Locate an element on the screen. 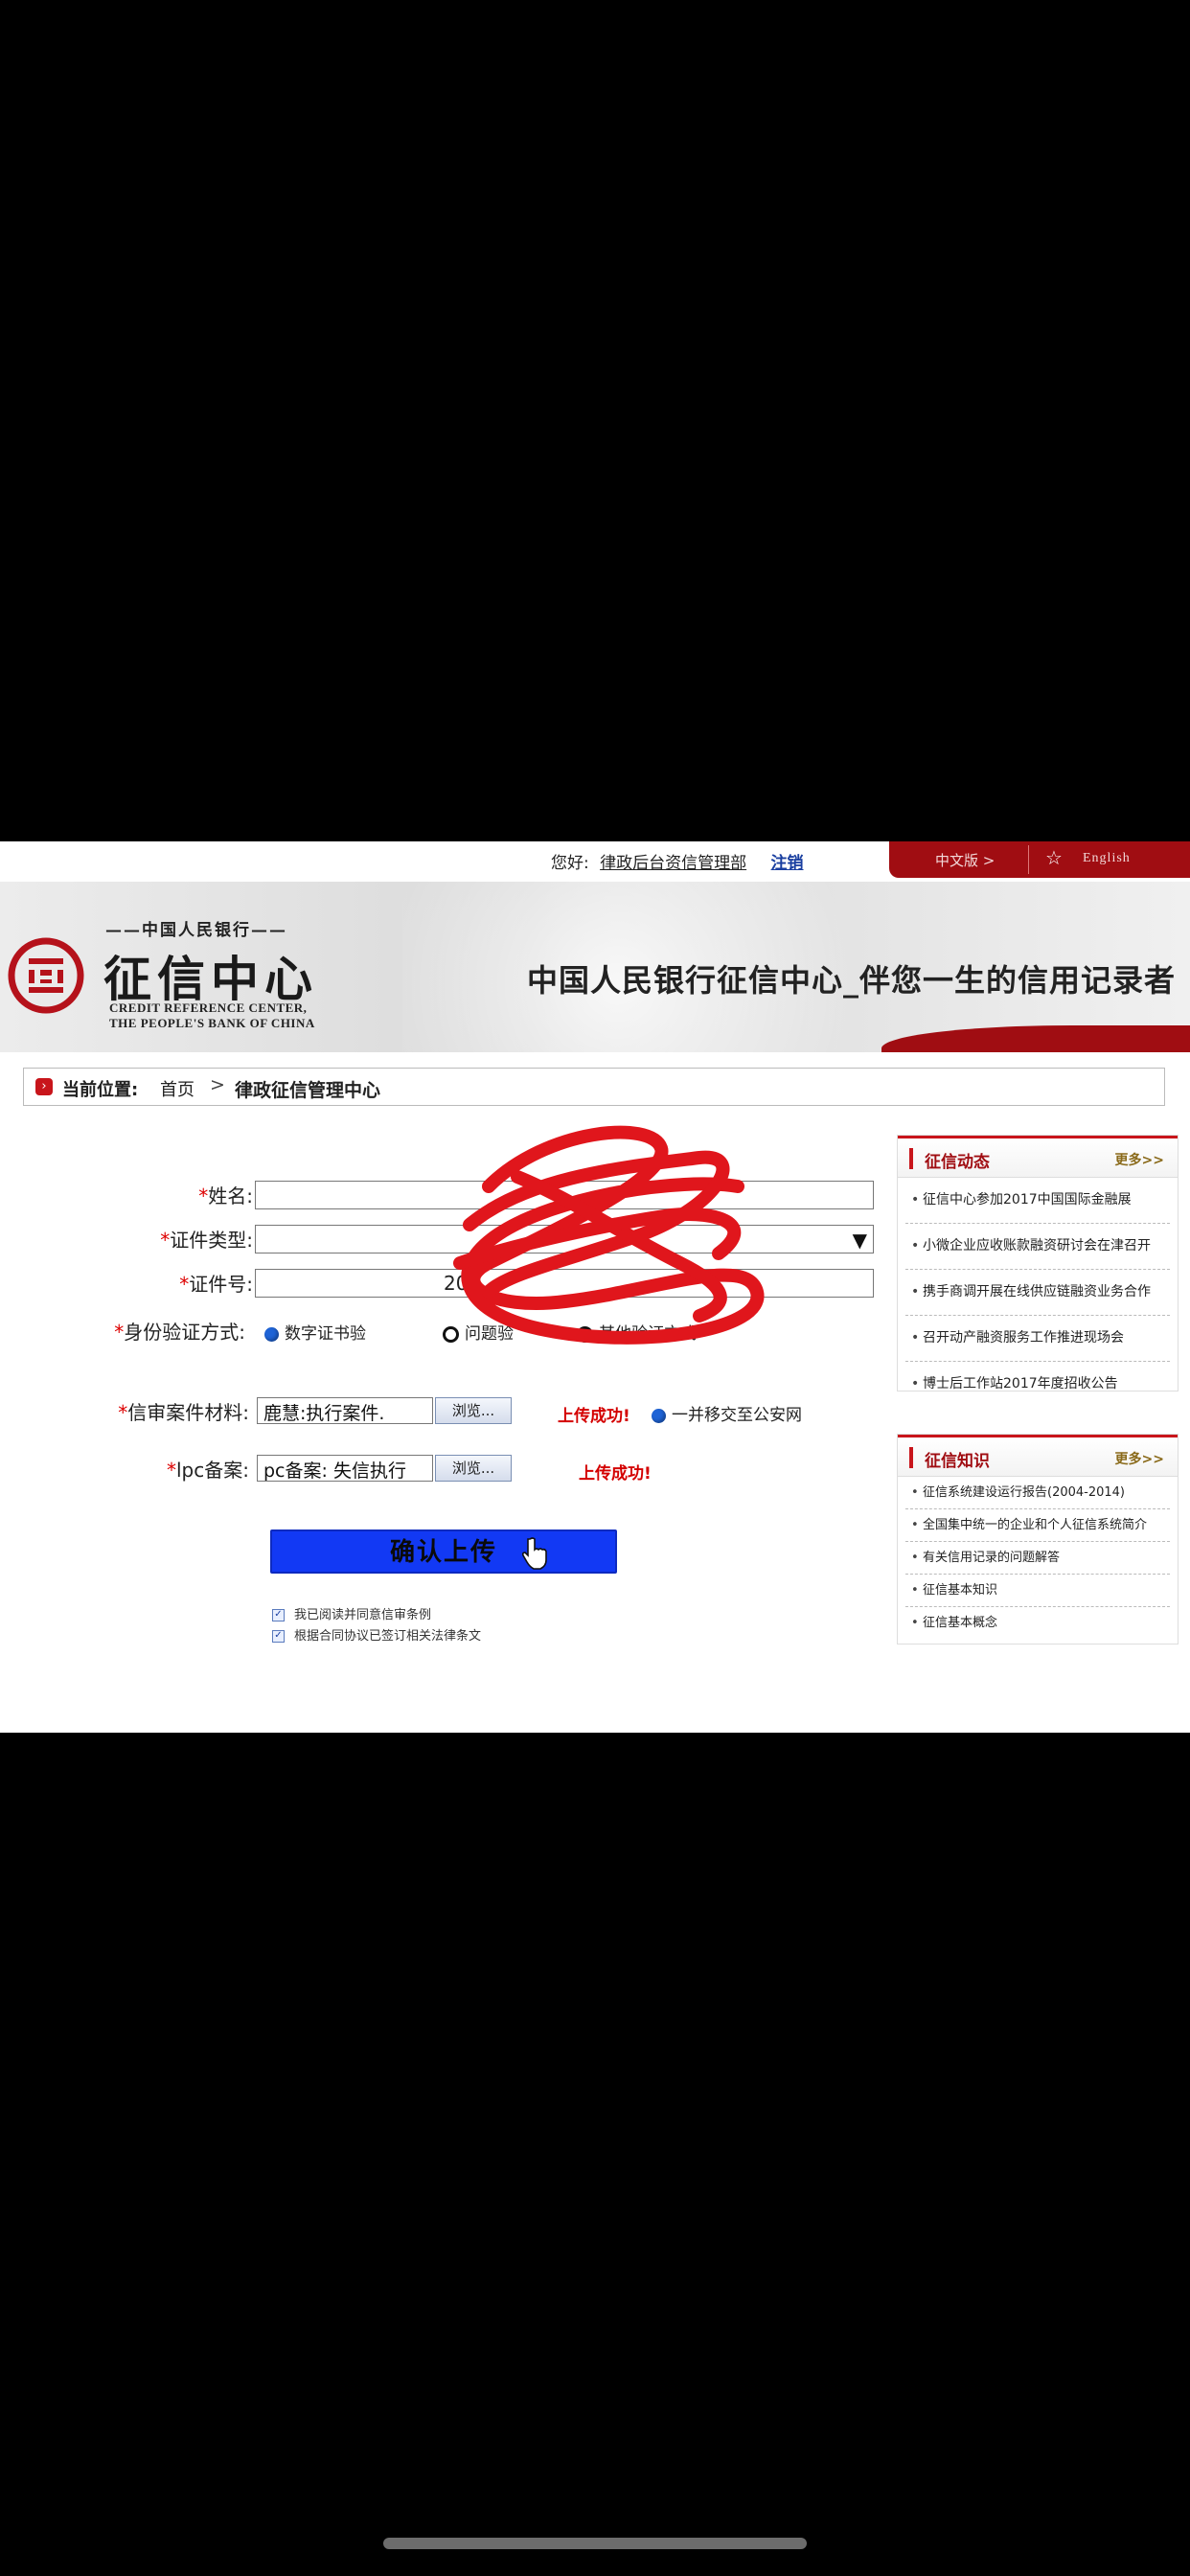  knowledge-item: 征信系统建设运行报告(2004-2014) is located at coordinates (1038, 1493).